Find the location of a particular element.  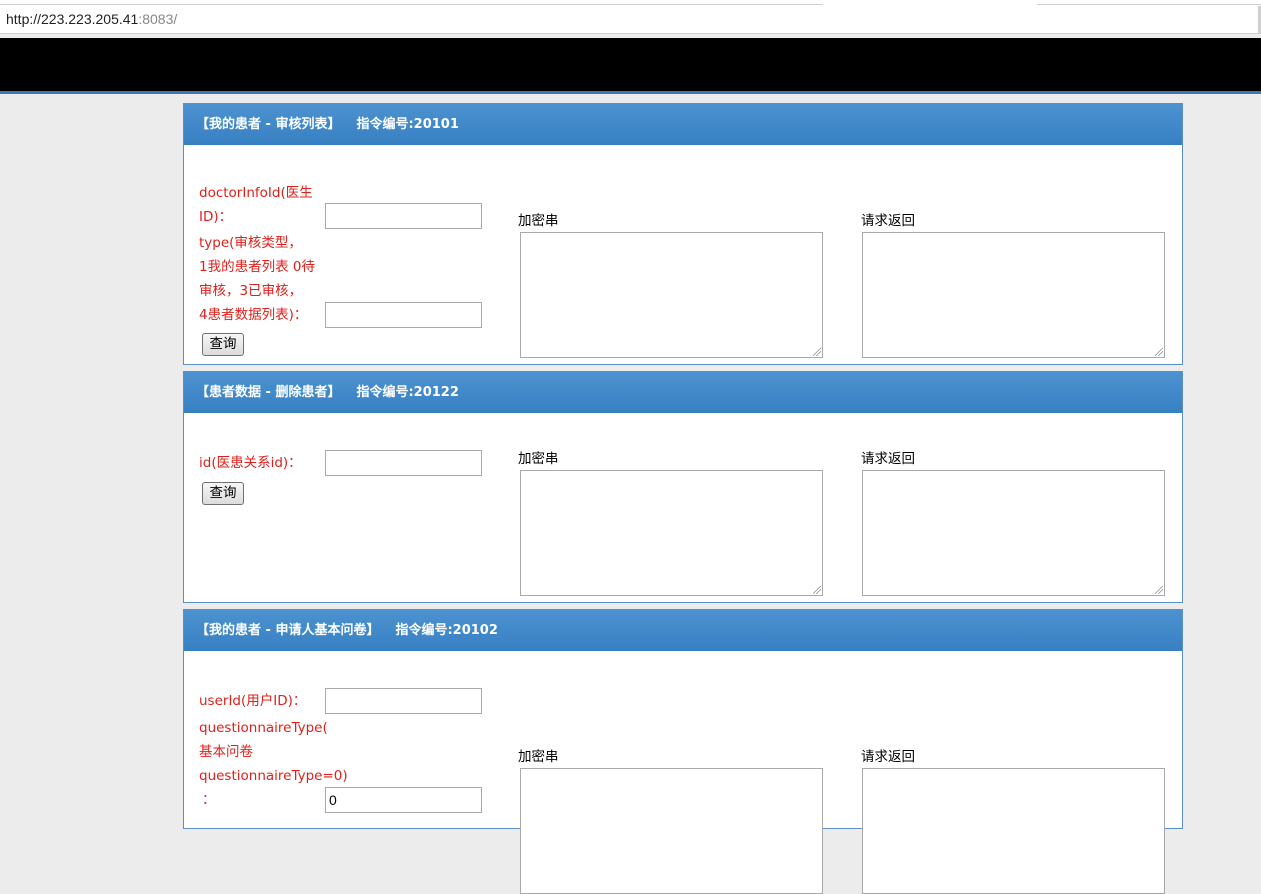

command-code: 指令编号:20102 is located at coordinates (446, 630).